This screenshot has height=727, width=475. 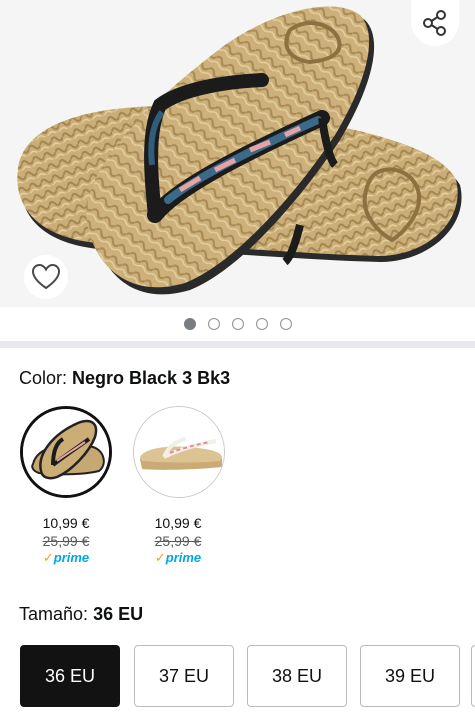 I want to click on add-to-wishlist-button, so click(x=46, y=277).